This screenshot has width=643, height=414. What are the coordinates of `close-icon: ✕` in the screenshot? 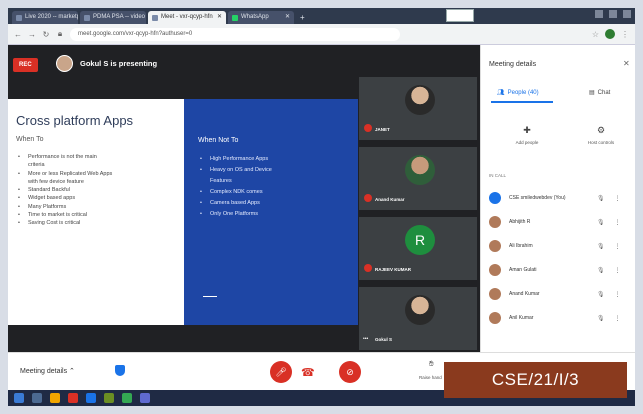 It's located at (626, 63).